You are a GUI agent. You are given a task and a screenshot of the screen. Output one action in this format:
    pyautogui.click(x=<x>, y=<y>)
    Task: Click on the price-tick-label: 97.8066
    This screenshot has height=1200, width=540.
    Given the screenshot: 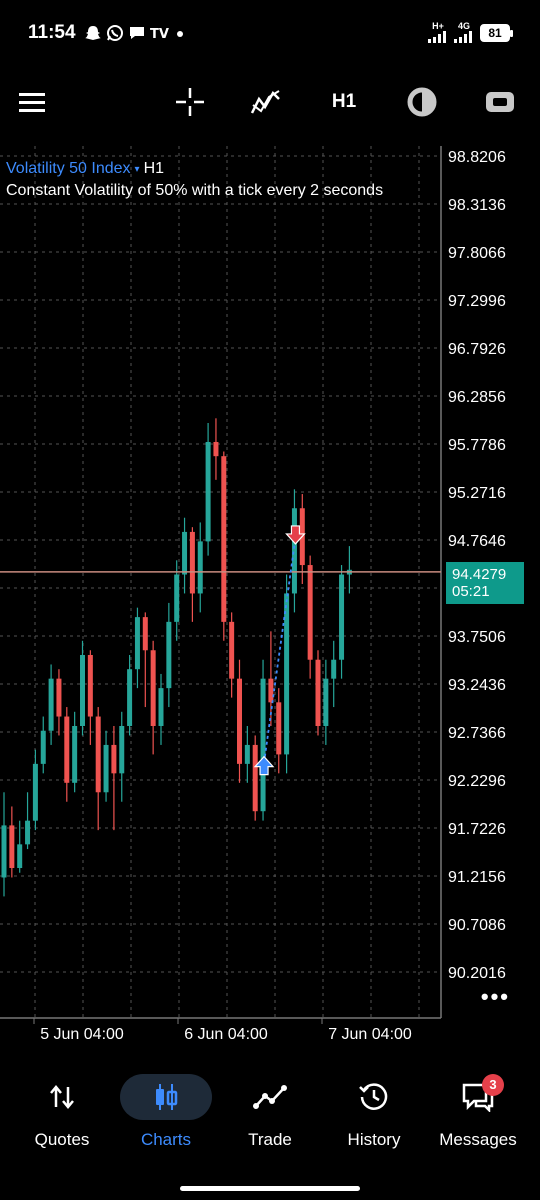 What is the action you would take?
    pyautogui.click(x=477, y=253)
    